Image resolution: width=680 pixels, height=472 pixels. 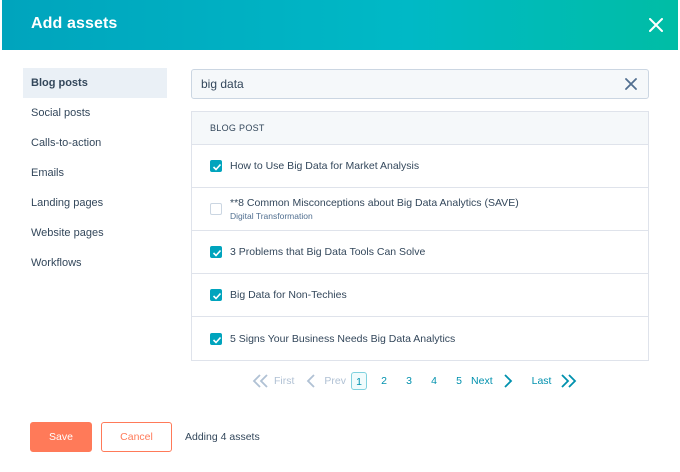 I want to click on page-5: 5, so click(x=459, y=381).